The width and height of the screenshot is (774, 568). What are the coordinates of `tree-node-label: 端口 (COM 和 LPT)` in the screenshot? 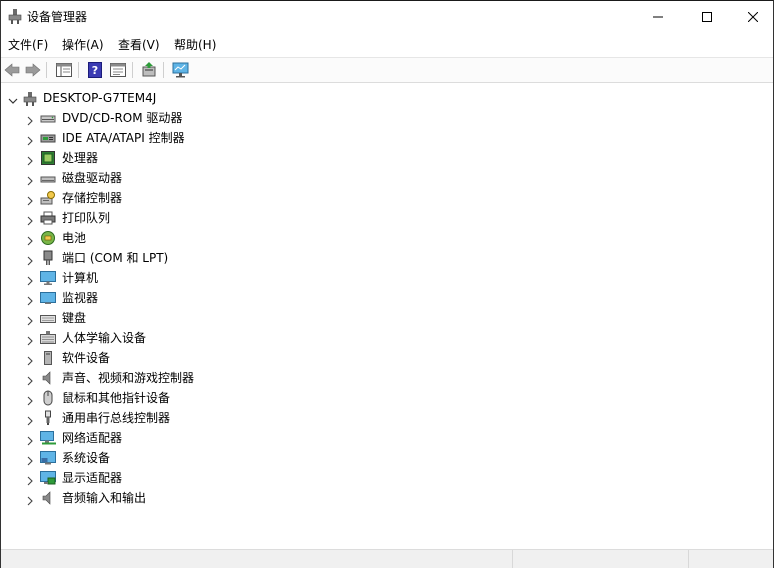 It's located at (115, 258).